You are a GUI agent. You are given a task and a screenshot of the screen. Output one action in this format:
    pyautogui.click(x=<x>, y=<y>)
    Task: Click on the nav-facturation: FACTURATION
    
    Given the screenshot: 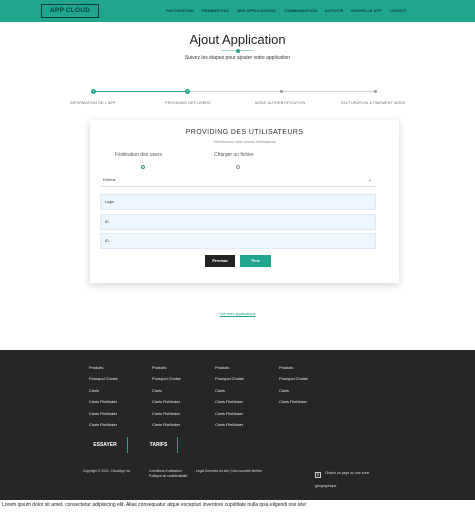 What is the action you would take?
    pyautogui.click(x=180, y=11)
    